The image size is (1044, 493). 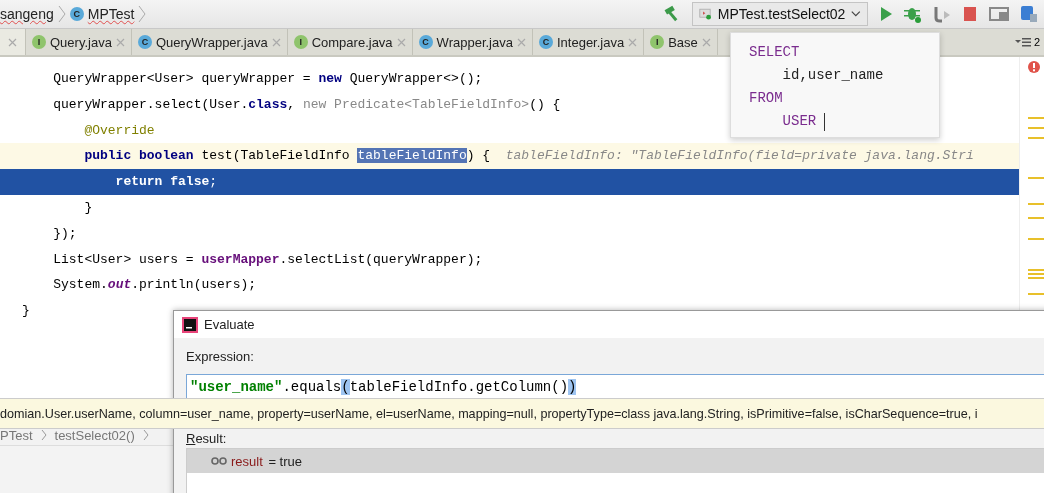 I want to click on app-icon, so click(x=190, y=324).